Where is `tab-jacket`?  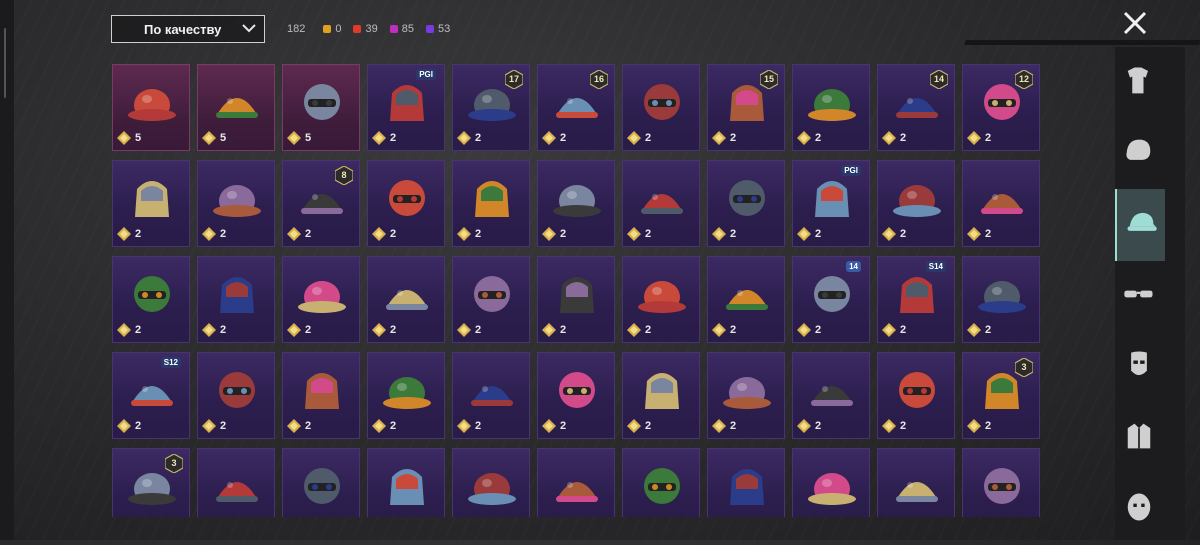 tab-jacket is located at coordinates (1139, 438).